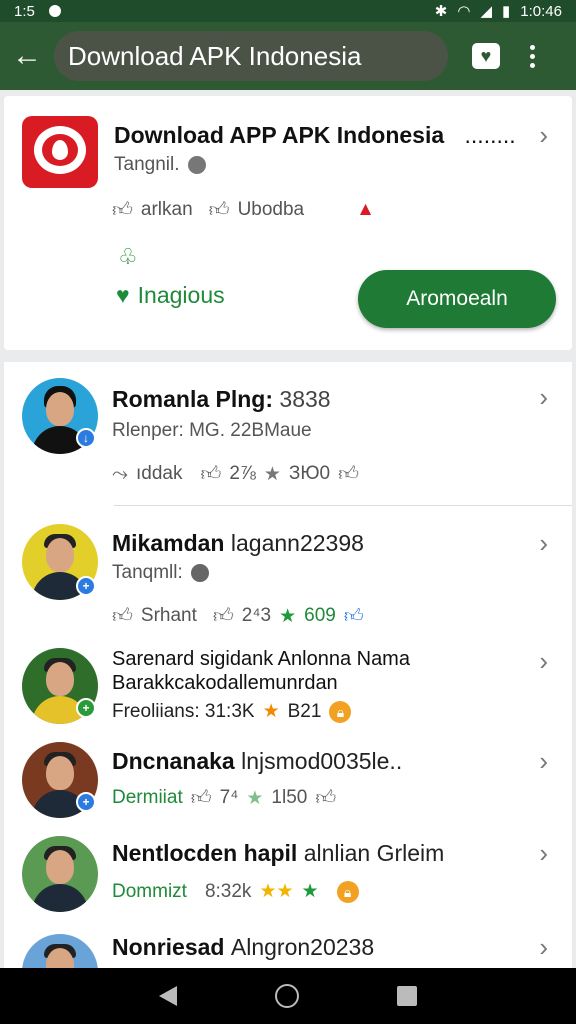  Describe the element at coordinates (407, 996) in the screenshot. I see `nav-recents-icon` at that location.